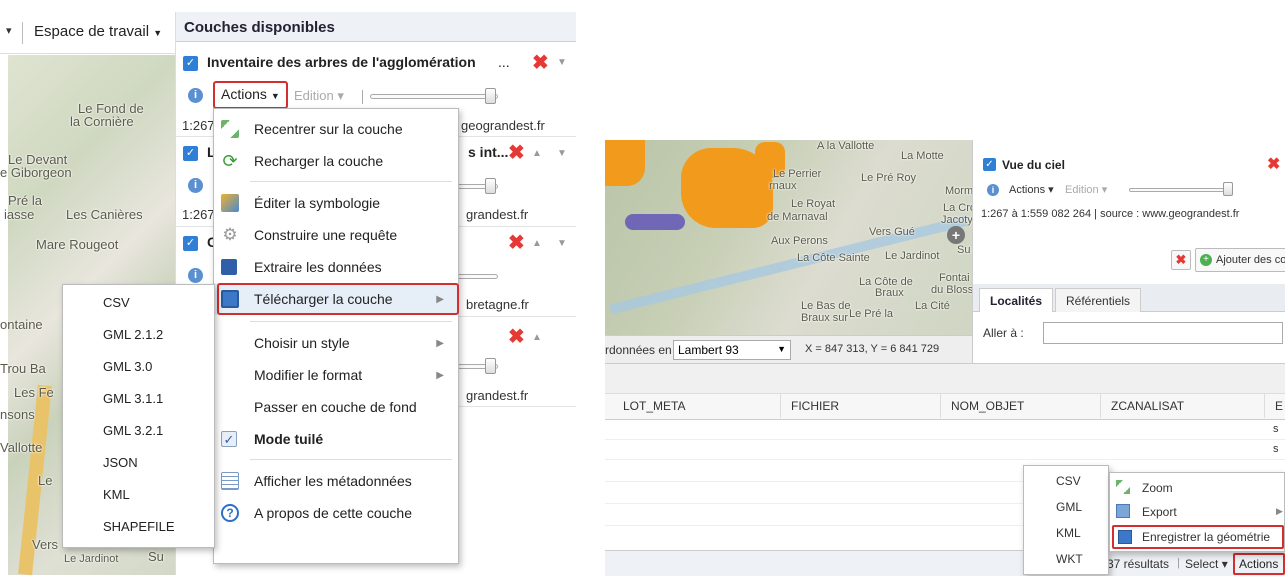 Image resolution: width=1285 pixels, height=576 pixels. Describe the element at coordinates (497, 304) in the screenshot. I see `layer-source: bretagne.fr` at that location.